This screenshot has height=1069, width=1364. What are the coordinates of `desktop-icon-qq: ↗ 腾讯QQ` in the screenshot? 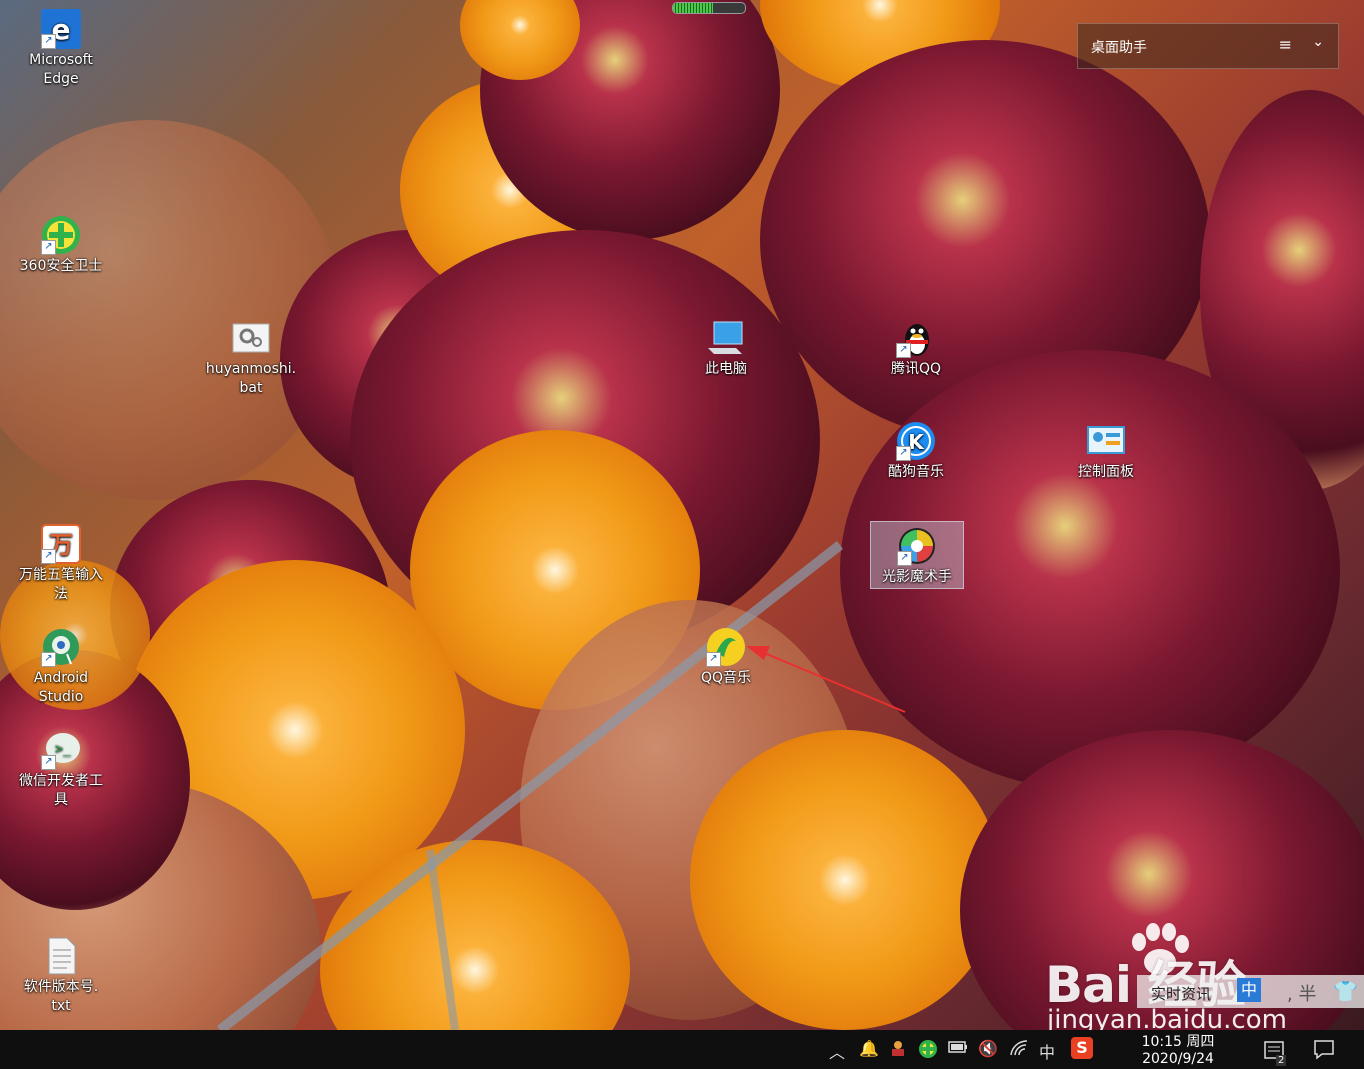 It's located at (916, 348).